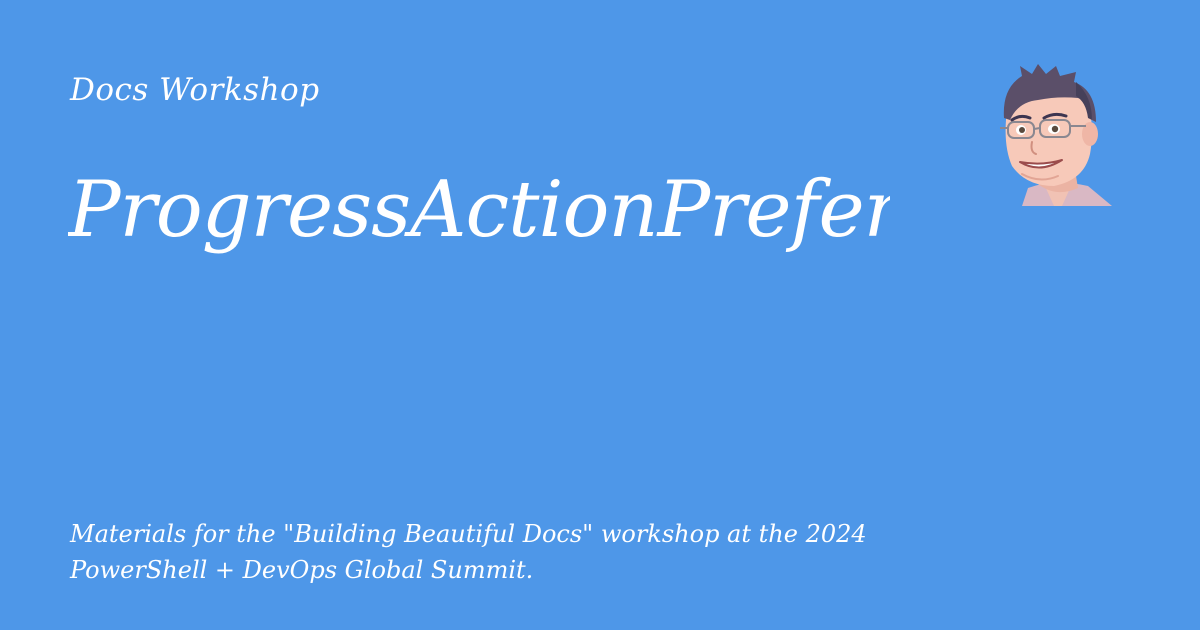  Describe the element at coordinates (479, 210) in the screenshot. I see `page-title: ProgressActionPreference` at that location.